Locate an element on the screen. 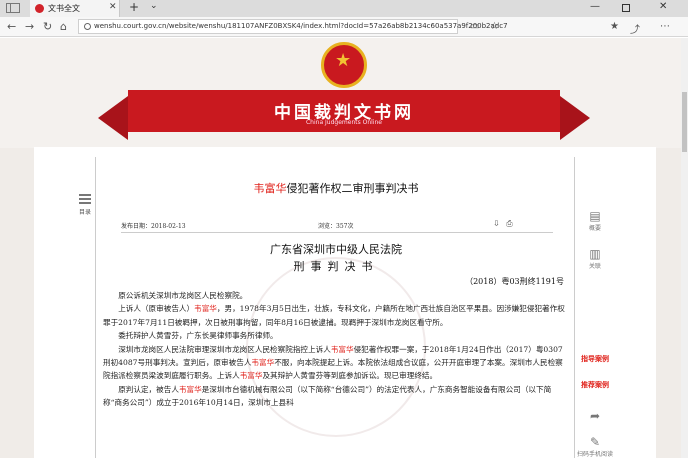 Image resolution: width=688 pixels, height=458 pixels. summary-label: 概要 is located at coordinates (594, 228).